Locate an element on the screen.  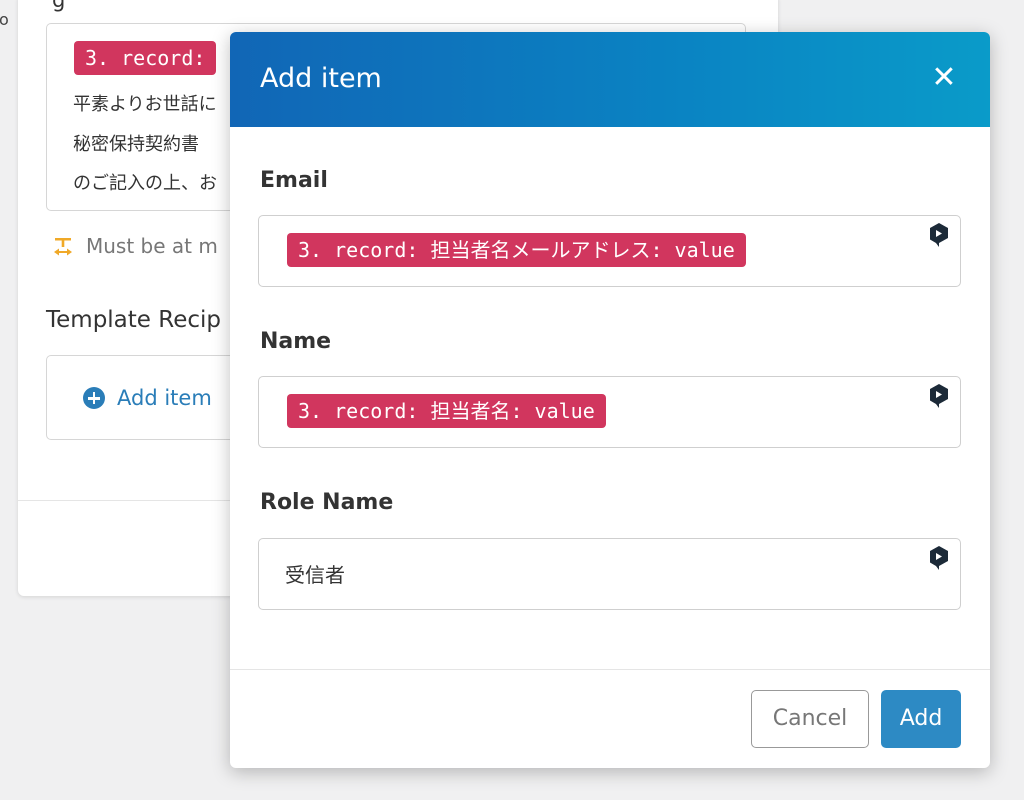
text-width-icon is located at coordinates (63, 246).